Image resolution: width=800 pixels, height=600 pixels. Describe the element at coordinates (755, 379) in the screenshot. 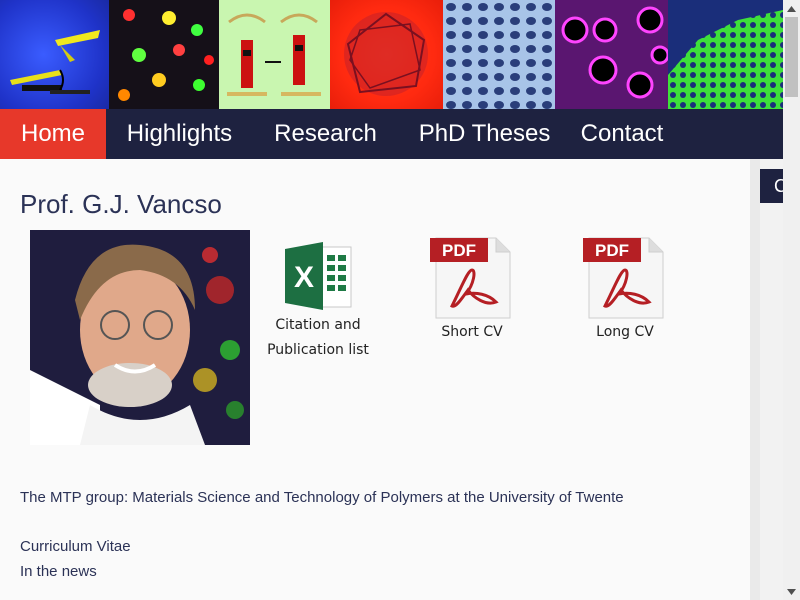

I see `sidebar-gutter` at that location.